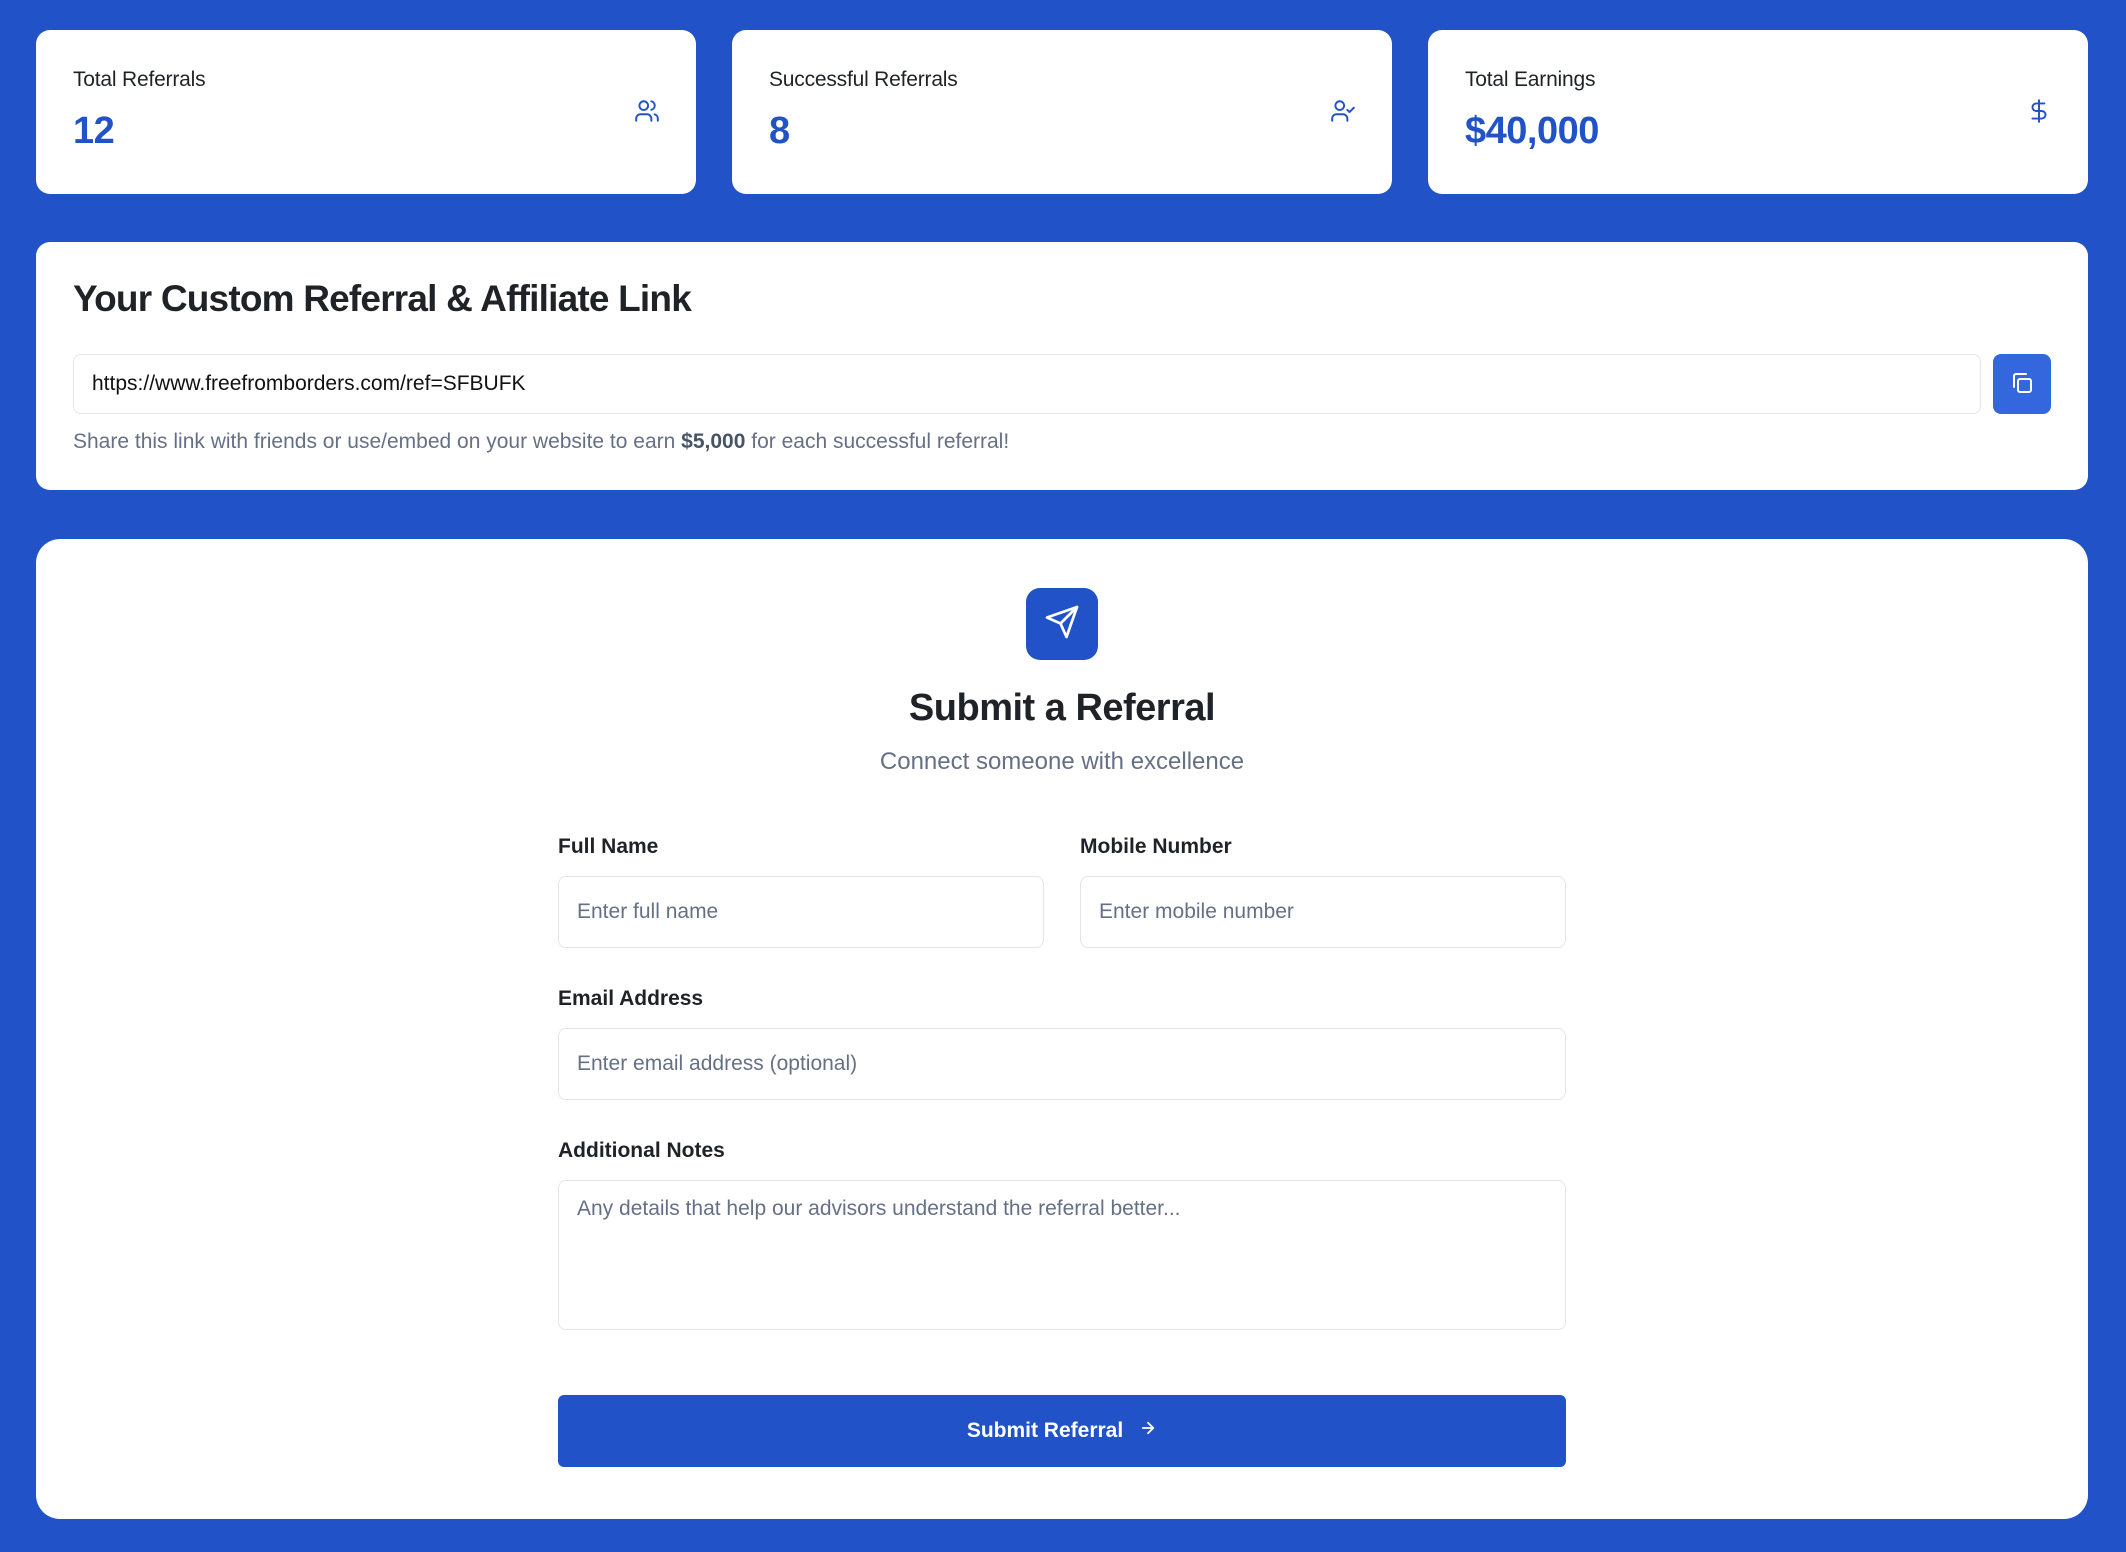  I want to click on help-suffix: for each successful referral!, so click(880, 441).